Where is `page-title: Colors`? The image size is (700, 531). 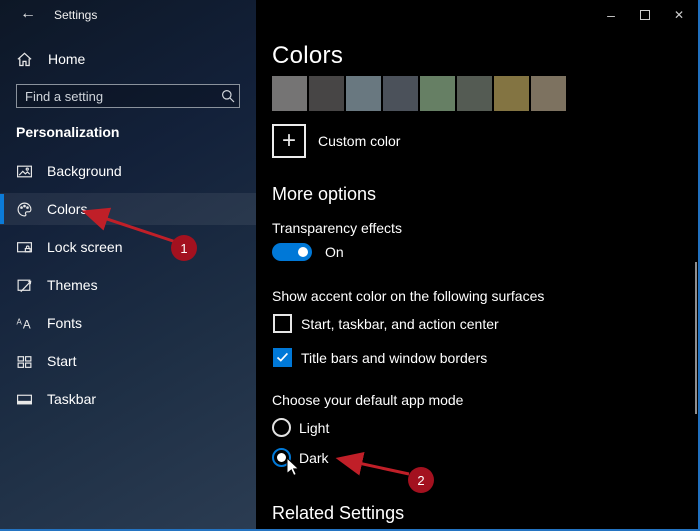
page-title: Colors is located at coordinates (308, 55).